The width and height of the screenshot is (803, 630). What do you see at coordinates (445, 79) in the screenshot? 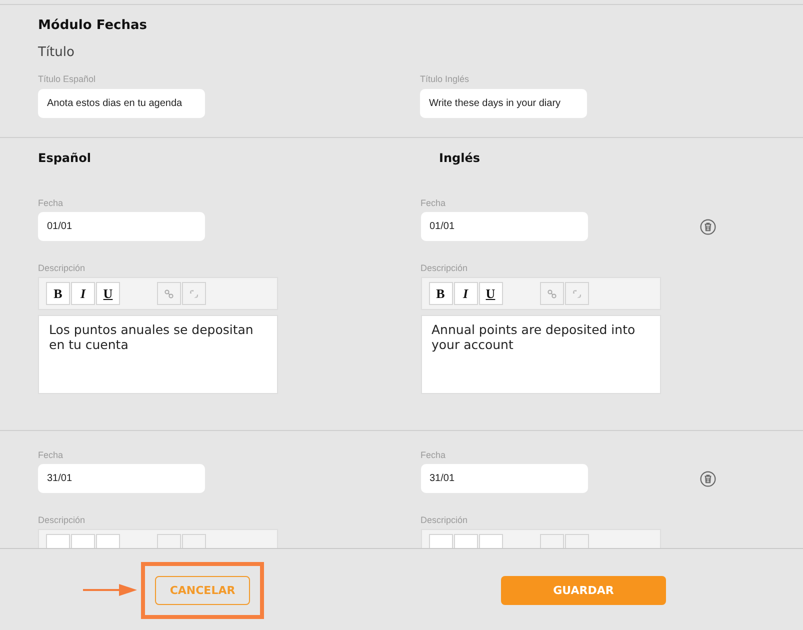
I see `field-label: Título Inglés` at bounding box center [445, 79].